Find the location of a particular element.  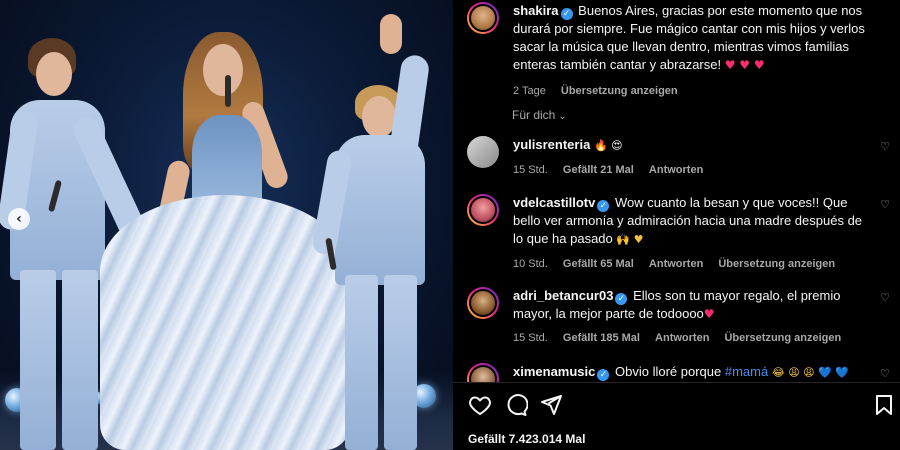

caption-username: shakira is located at coordinates (536, 10).